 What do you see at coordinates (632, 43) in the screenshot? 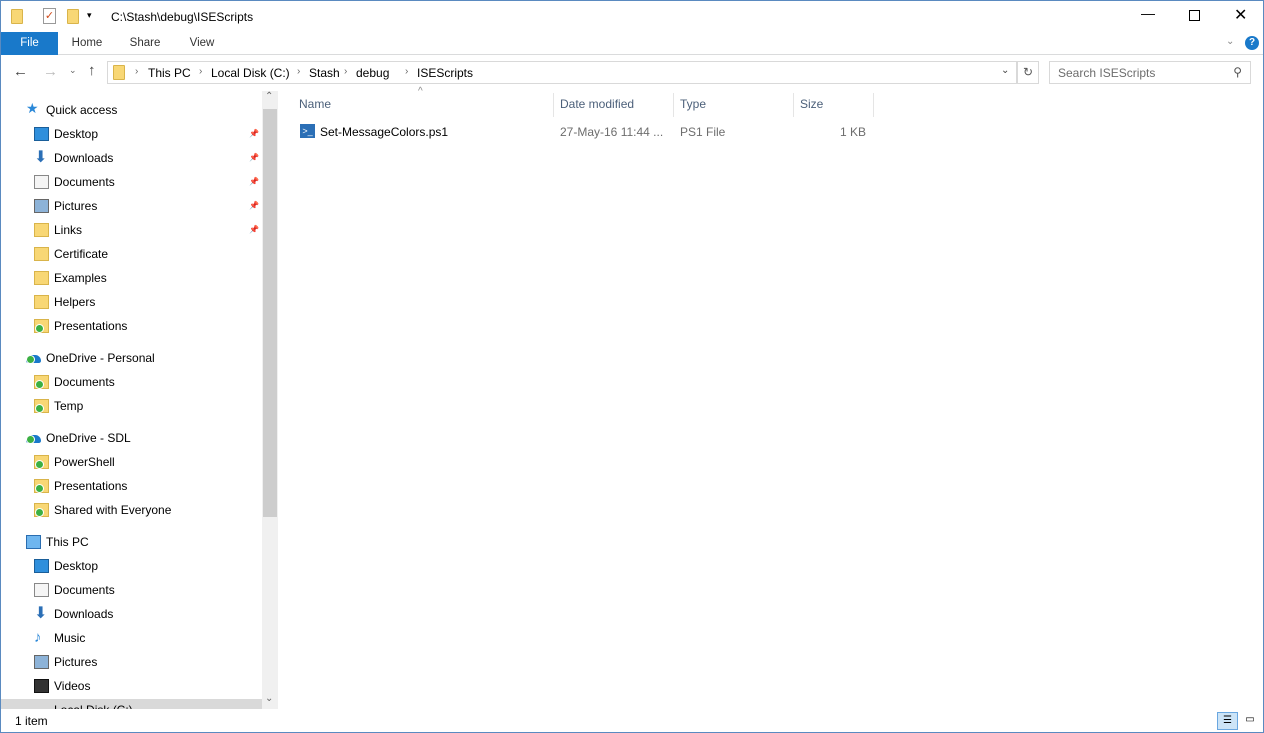
I see `ribbon-tabs: File Home Share View ⌄ ?` at bounding box center [632, 43].